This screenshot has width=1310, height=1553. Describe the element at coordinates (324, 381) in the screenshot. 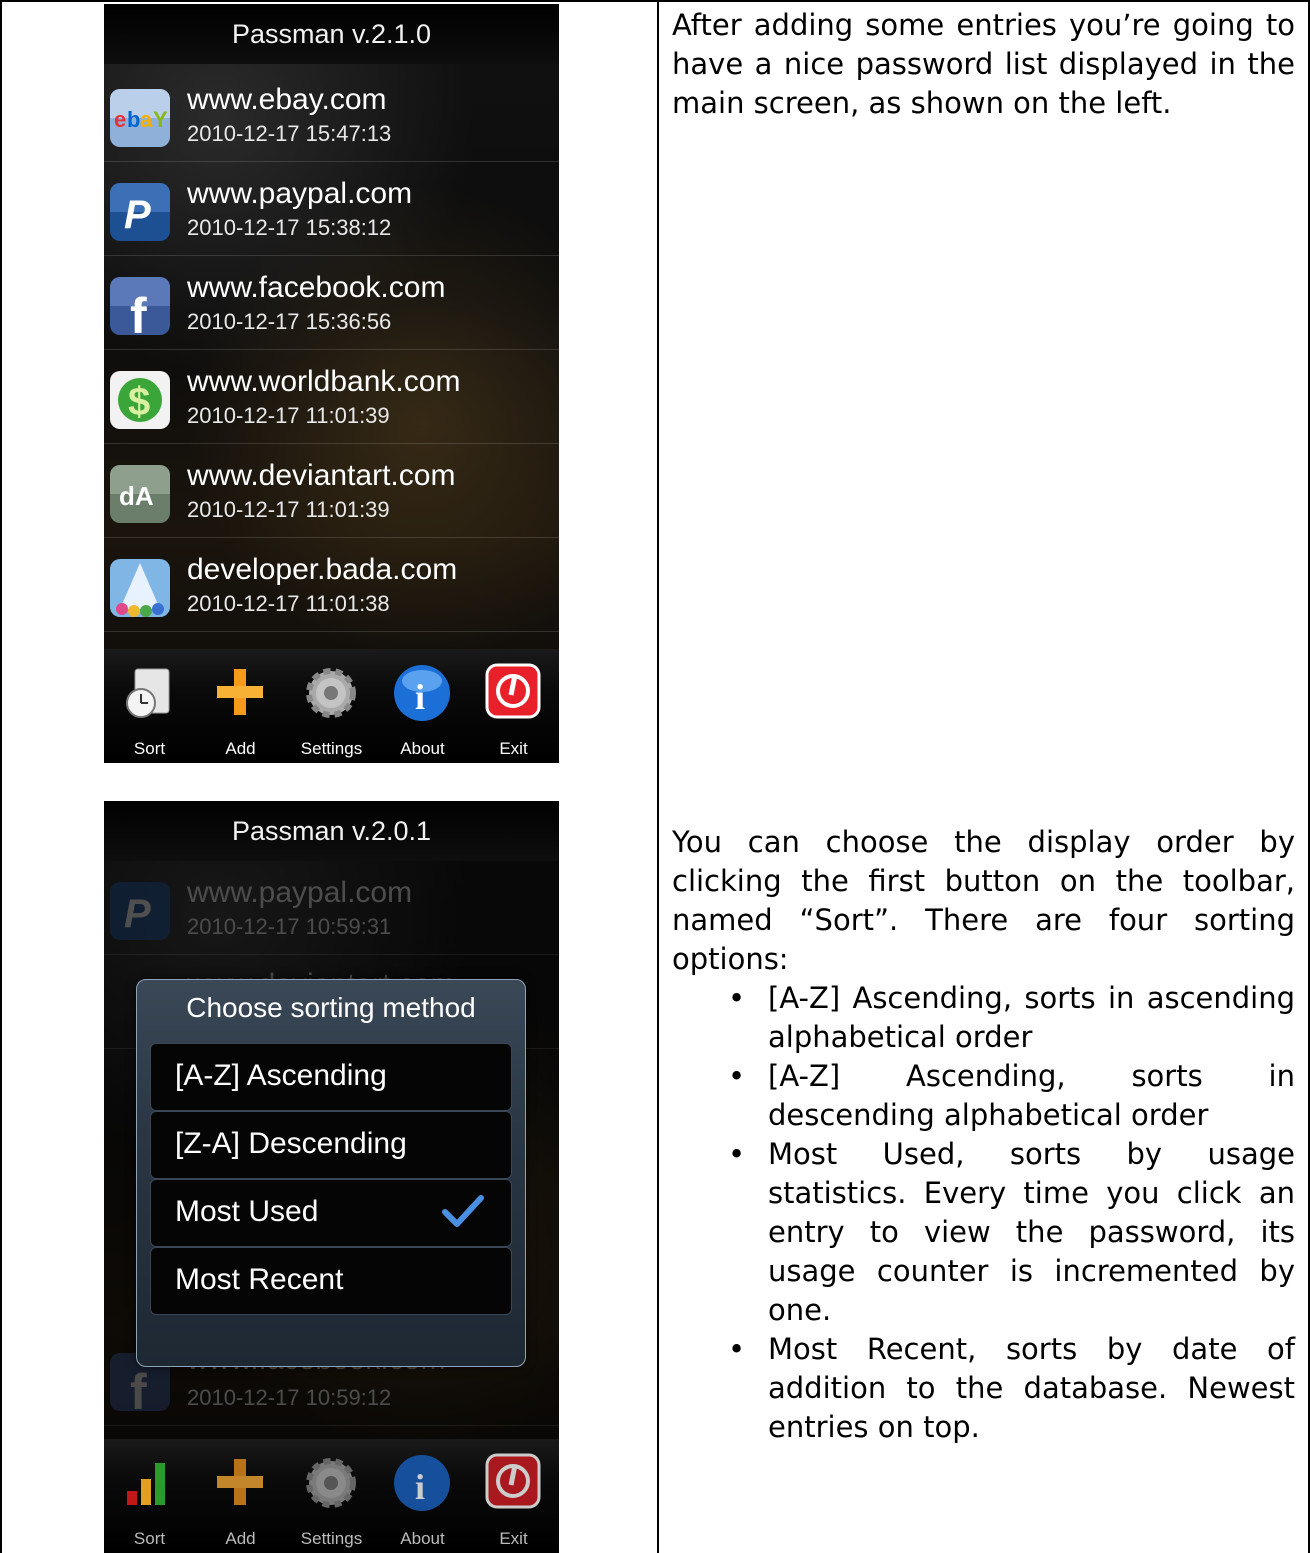

I see `entry-site: www.worldbank.com` at that location.